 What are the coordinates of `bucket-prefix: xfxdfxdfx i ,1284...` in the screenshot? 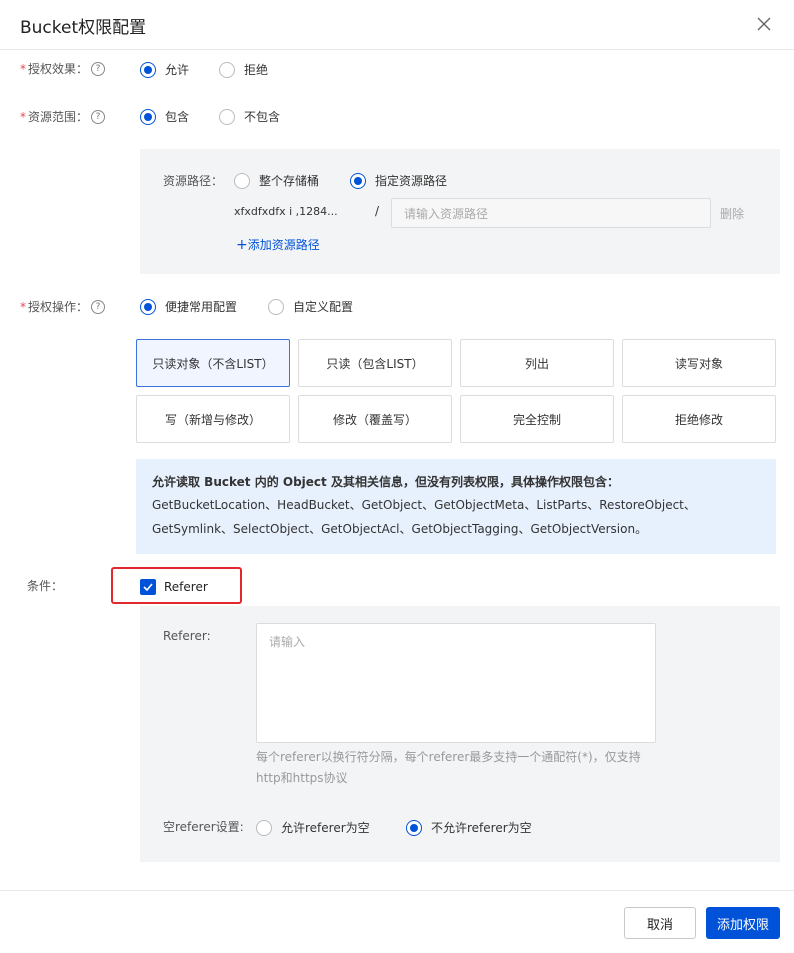 It's located at (286, 211).